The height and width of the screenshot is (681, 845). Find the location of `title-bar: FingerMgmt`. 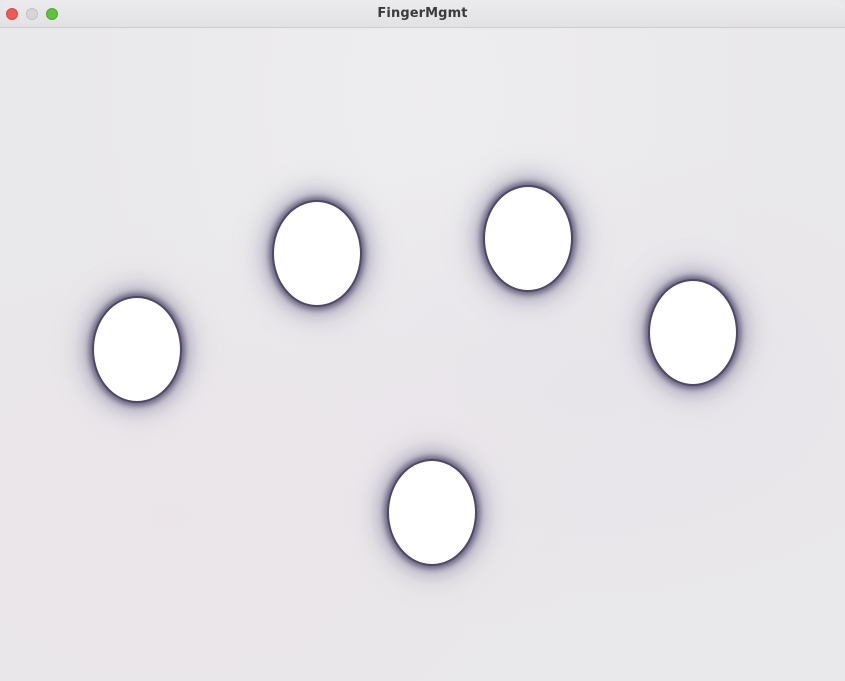

title-bar: FingerMgmt is located at coordinates (422, 14).